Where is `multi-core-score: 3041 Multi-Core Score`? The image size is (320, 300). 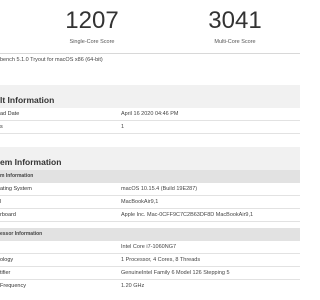
multi-core-score: 3041 Multi-Core Score is located at coordinates (235, 23).